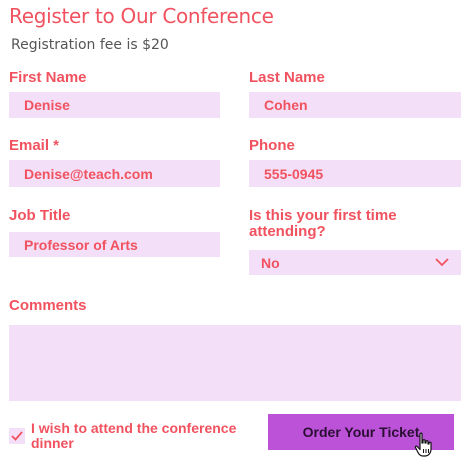  I want to click on email-value: Denise@teach.com, so click(88, 173).